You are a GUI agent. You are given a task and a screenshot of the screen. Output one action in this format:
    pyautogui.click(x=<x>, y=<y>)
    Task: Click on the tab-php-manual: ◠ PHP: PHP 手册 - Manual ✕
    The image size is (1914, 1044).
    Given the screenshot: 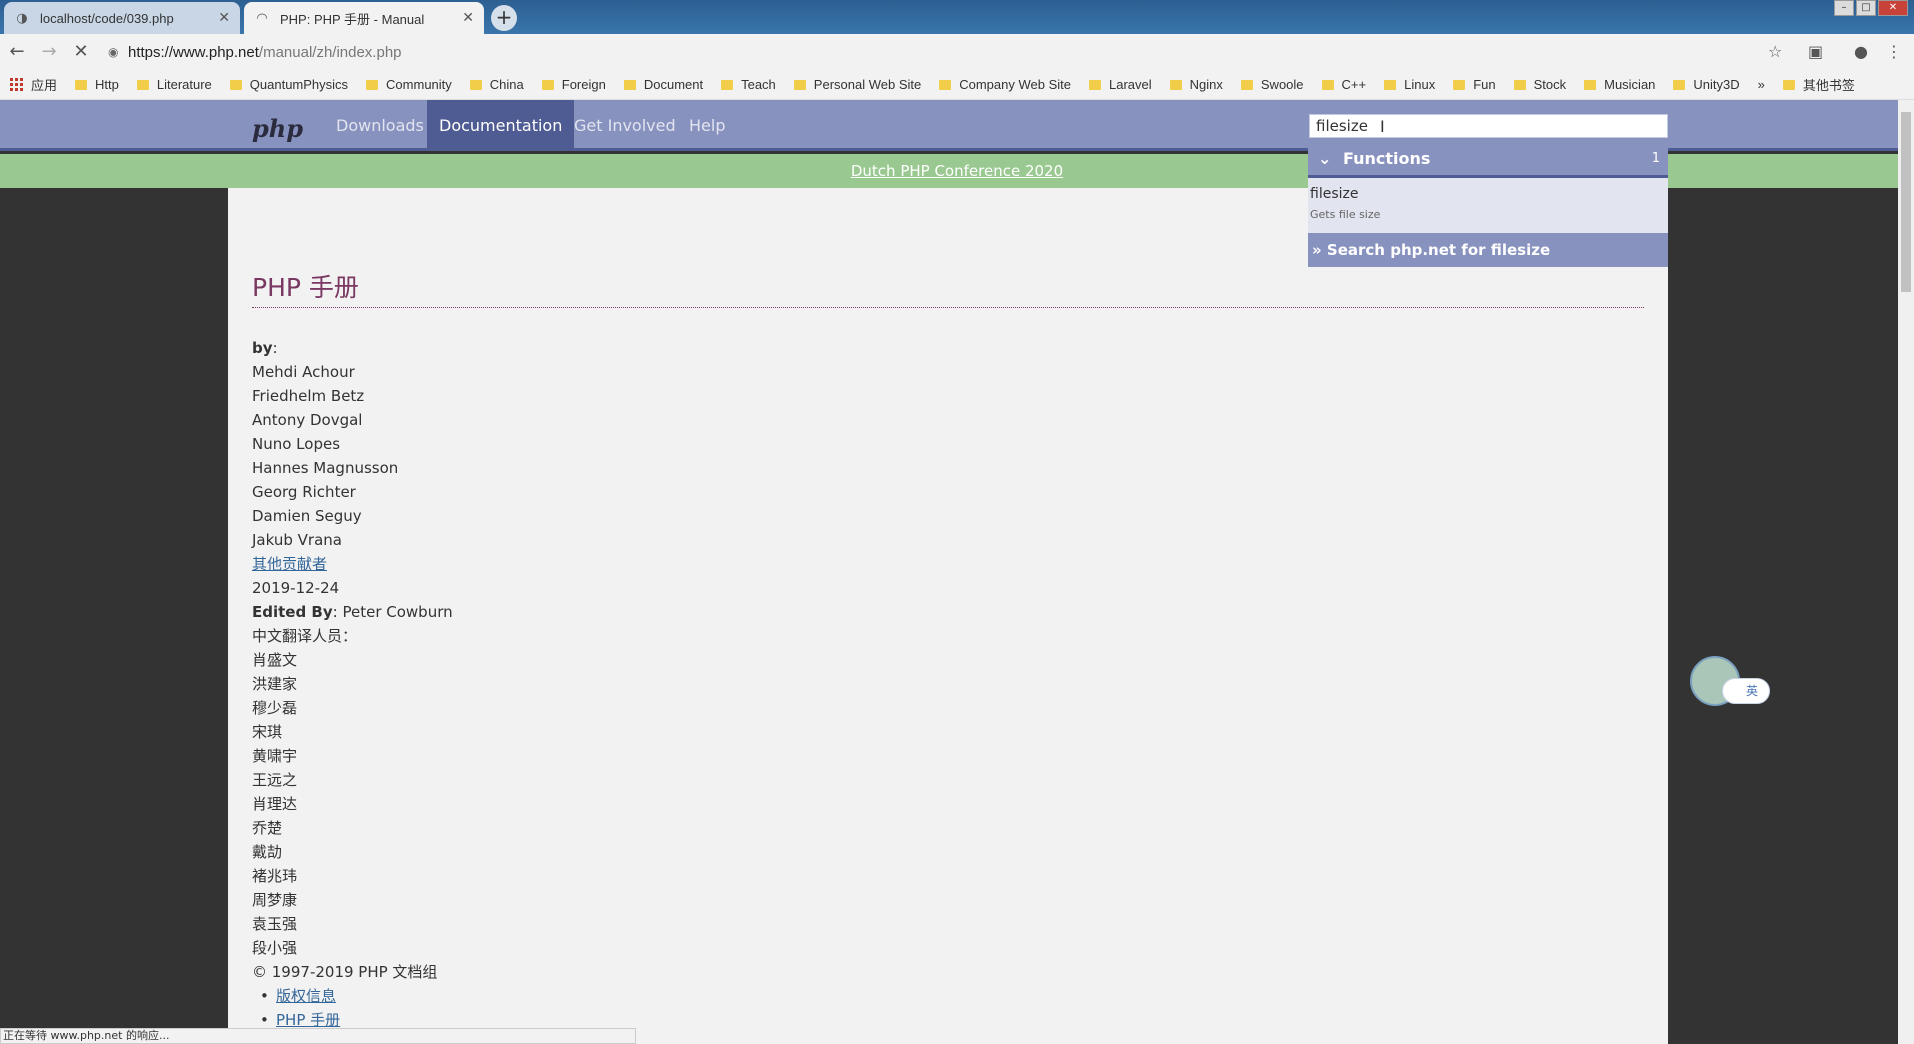 What is the action you would take?
    pyautogui.click(x=364, y=18)
    